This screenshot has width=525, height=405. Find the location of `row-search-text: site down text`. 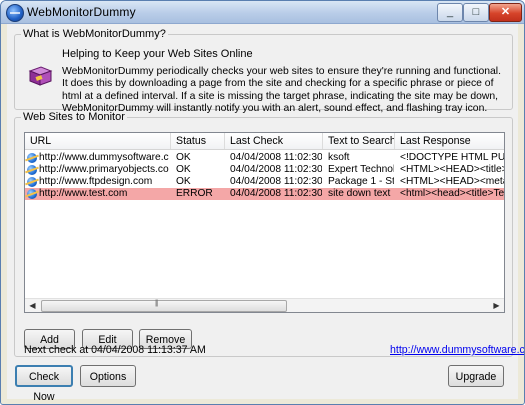

row-search-text: site down text is located at coordinates (359, 193).